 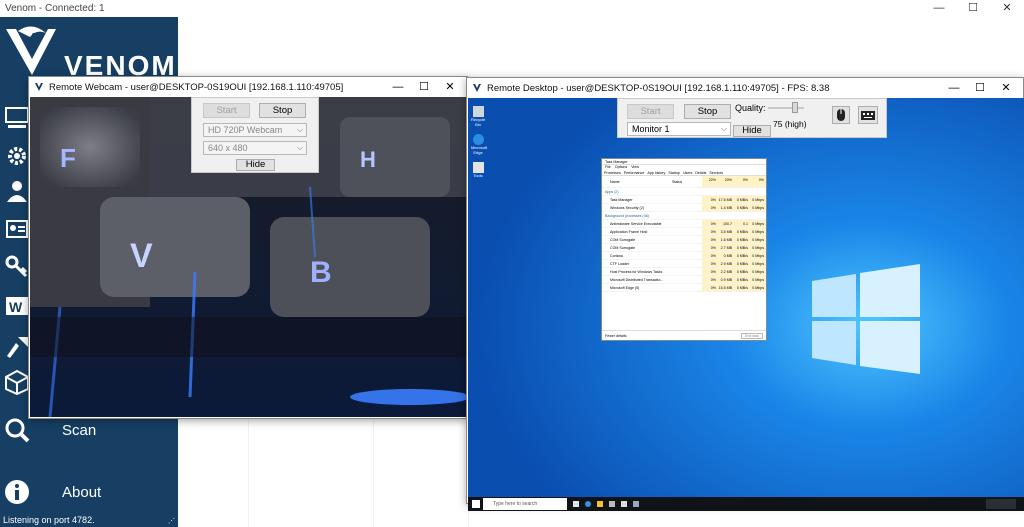 I want to click on webcam-control-panel: Start Stop HD 720P Webcam 640 x 480 Hide, so click(x=255, y=135).